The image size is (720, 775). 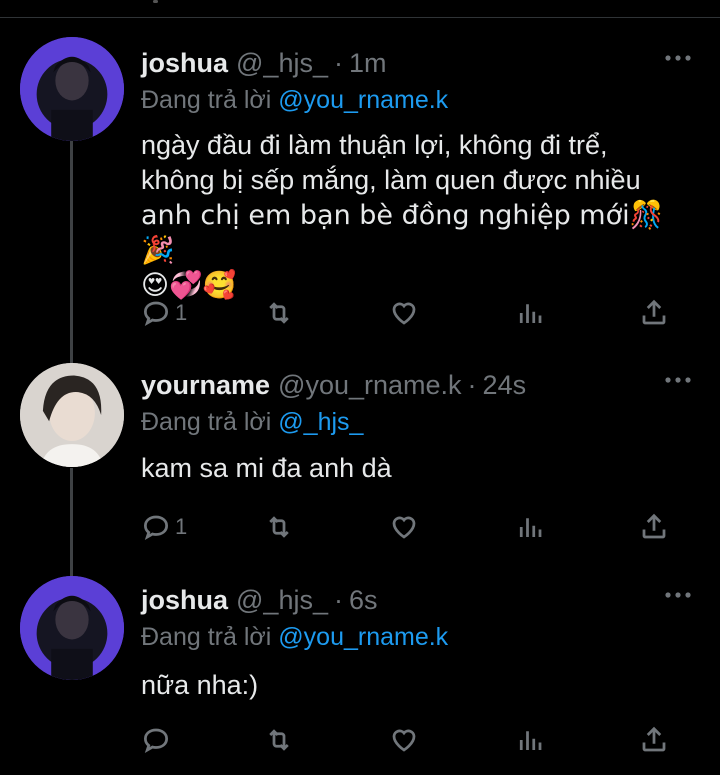 What do you see at coordinates (200, 685) in the screenshot?
I see `text-line: nữa nha:)` at bounding box center [200, 685].